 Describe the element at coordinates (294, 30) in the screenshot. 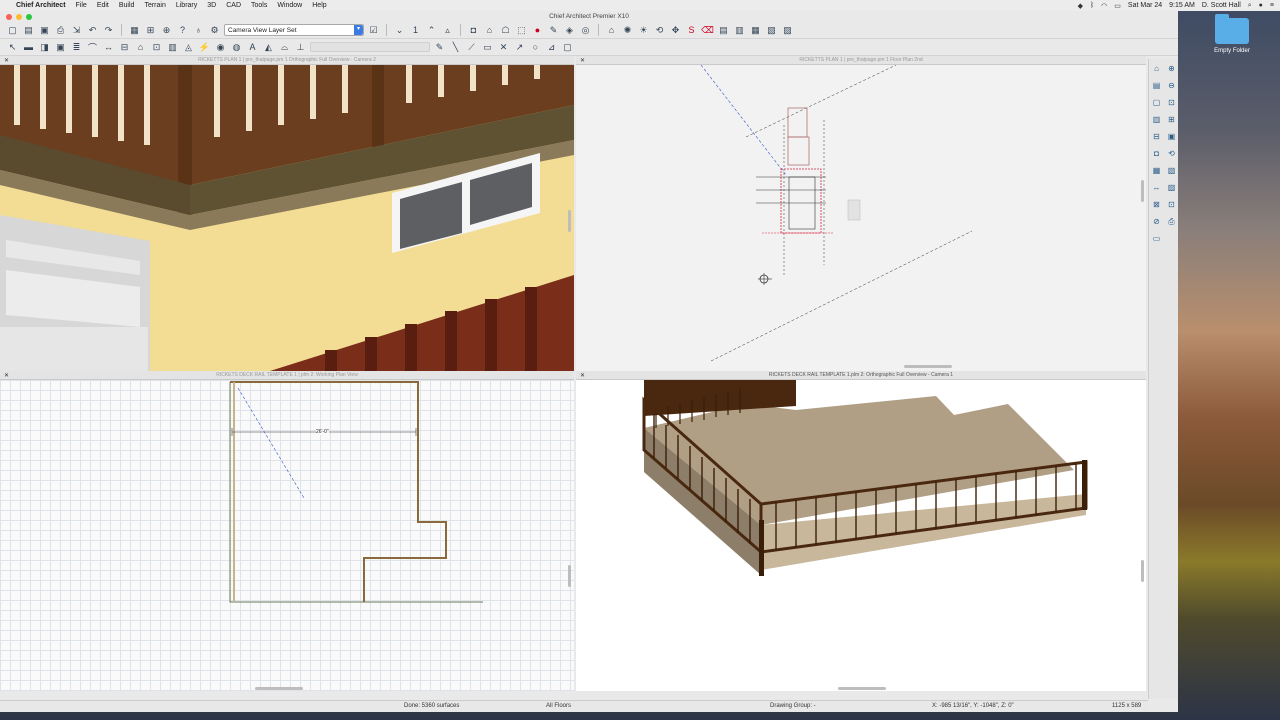

I see `layer-set-dropdown: Camera View Layer Set ▾` at that location.